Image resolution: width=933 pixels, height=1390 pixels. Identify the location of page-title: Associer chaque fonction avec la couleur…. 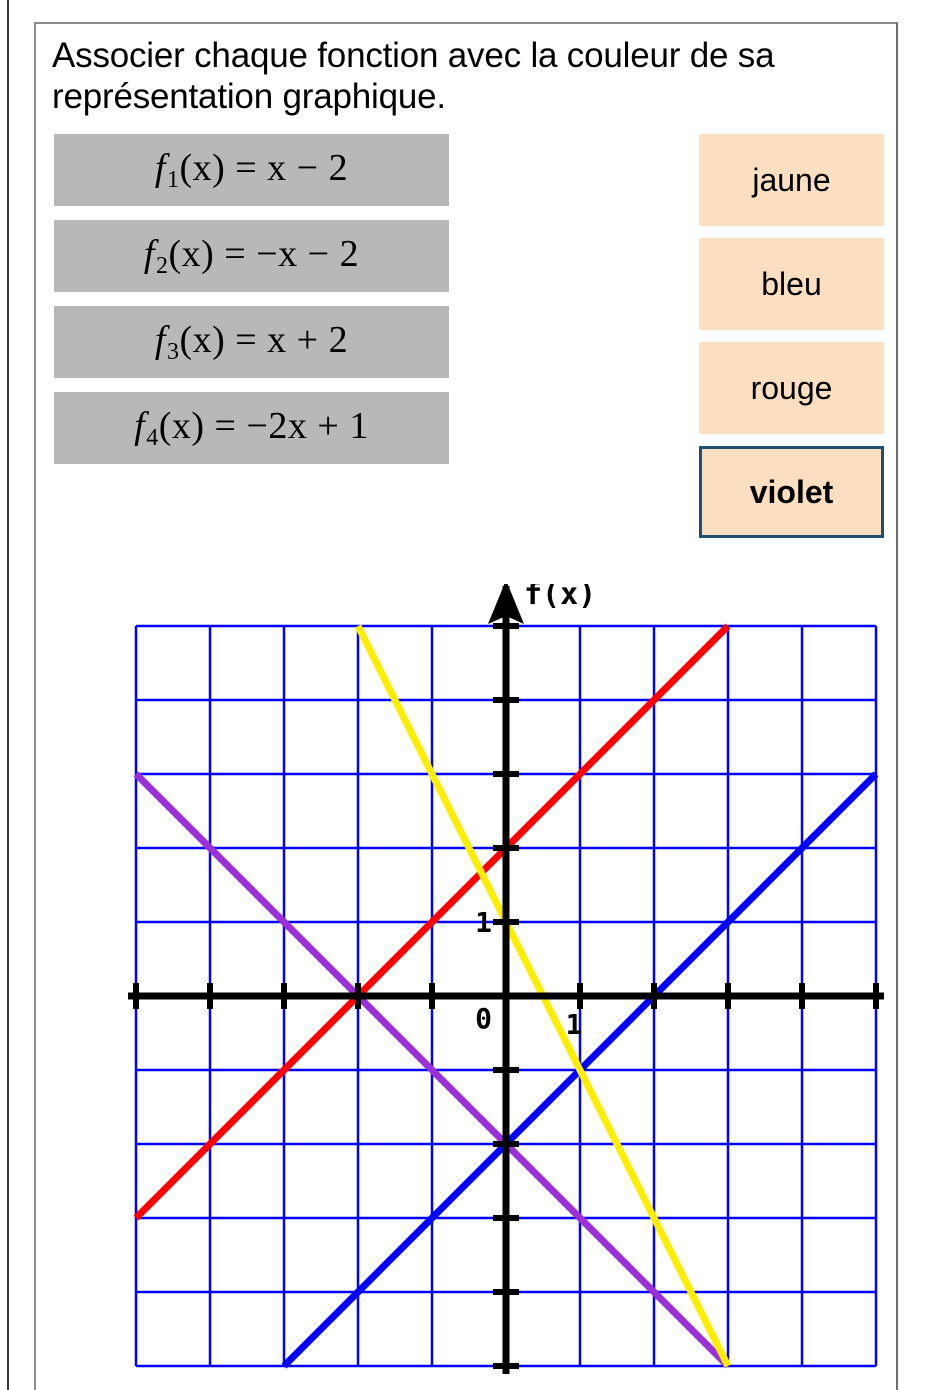
(413, 76).